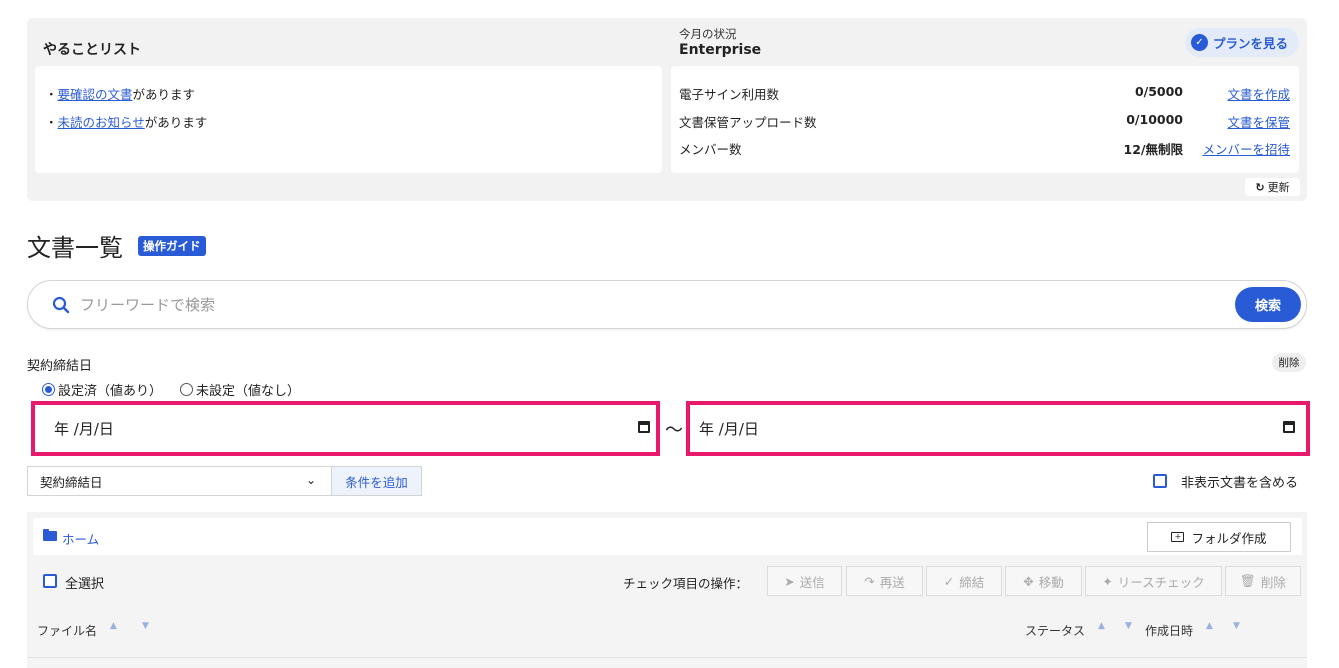 This screenshot has width=1339, height=668. Describe the element at coordinates (50, 535) in the screenshot. I see `folder-icon` at that location.